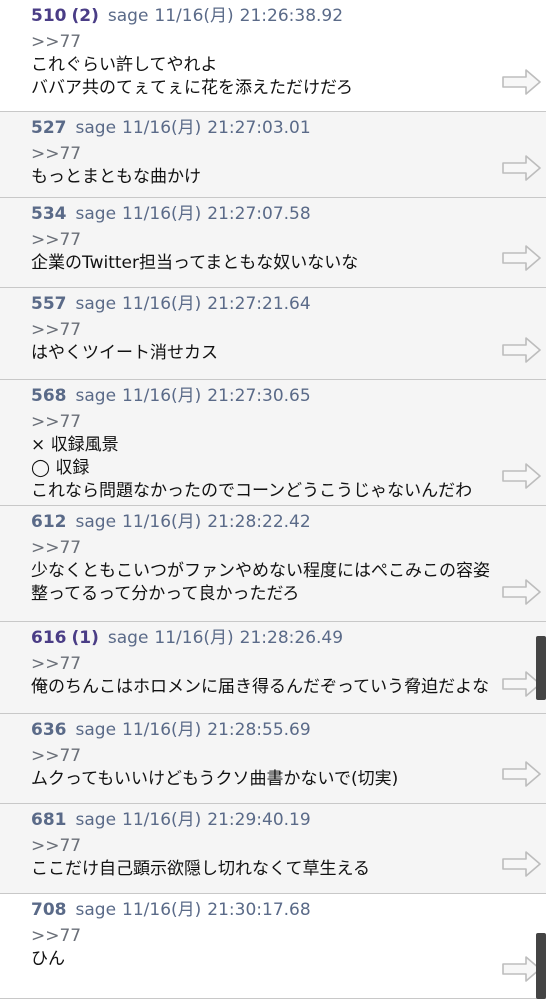 The width and height of the screenshot is (546, 999). I want to click on post-number: 527, so click(49, 128).